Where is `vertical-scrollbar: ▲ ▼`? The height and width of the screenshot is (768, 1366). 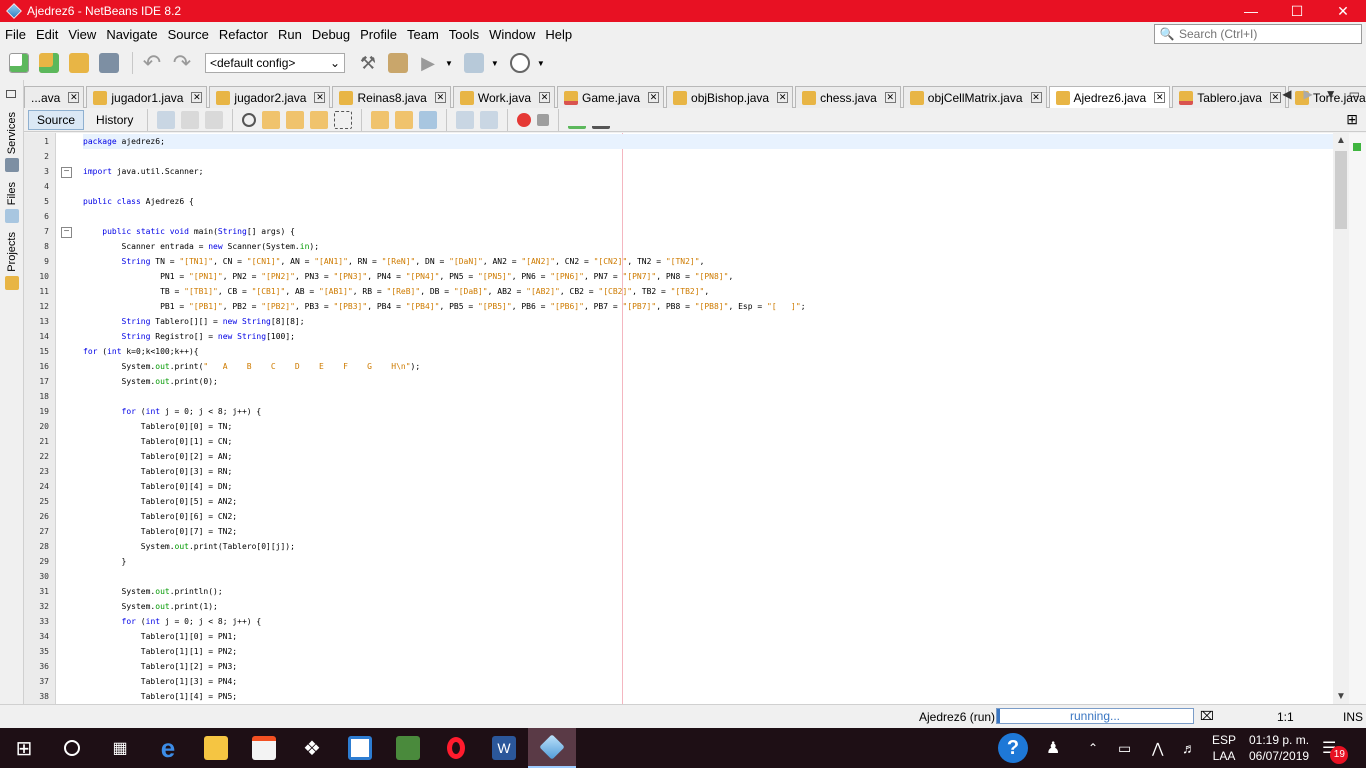
vertical-scrollbar: ▲ ▼ is located at coordinates (1341, 418).